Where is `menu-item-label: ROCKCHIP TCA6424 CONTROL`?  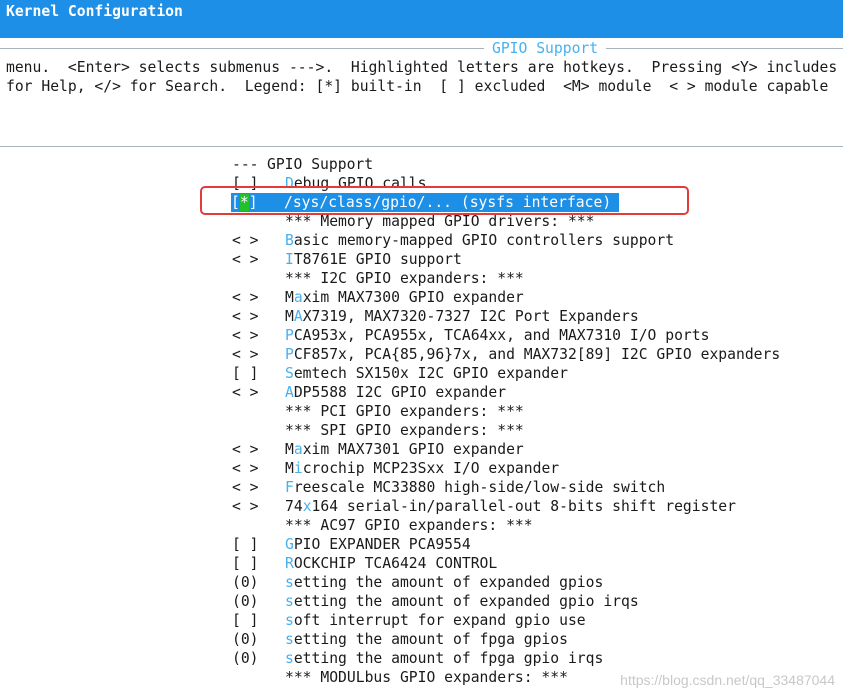 menu-item-label: ROCKCHIP TCA6424 CONTROL is located at coordinates (391, 563).